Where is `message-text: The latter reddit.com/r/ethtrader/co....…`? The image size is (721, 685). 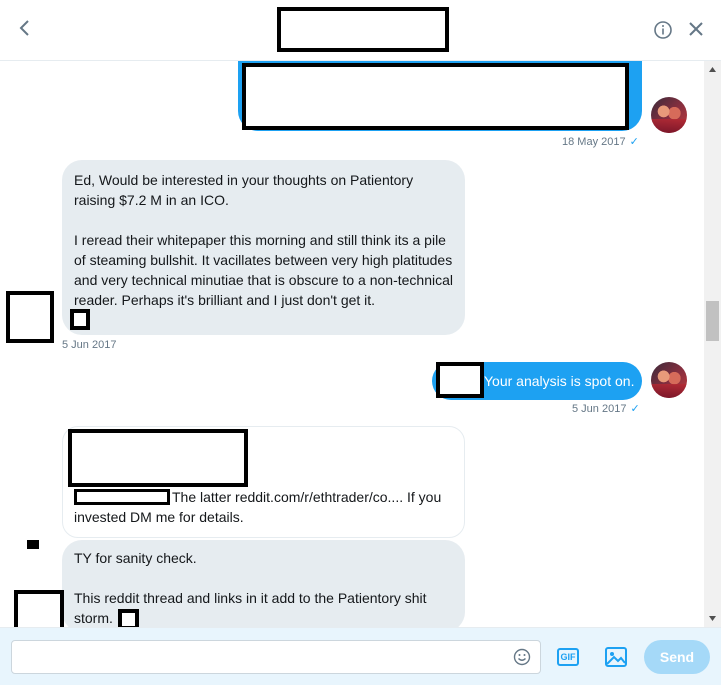
message-text: The latter reddit.com/r/ethtrader/co....… is located at coordinates (266, 507).